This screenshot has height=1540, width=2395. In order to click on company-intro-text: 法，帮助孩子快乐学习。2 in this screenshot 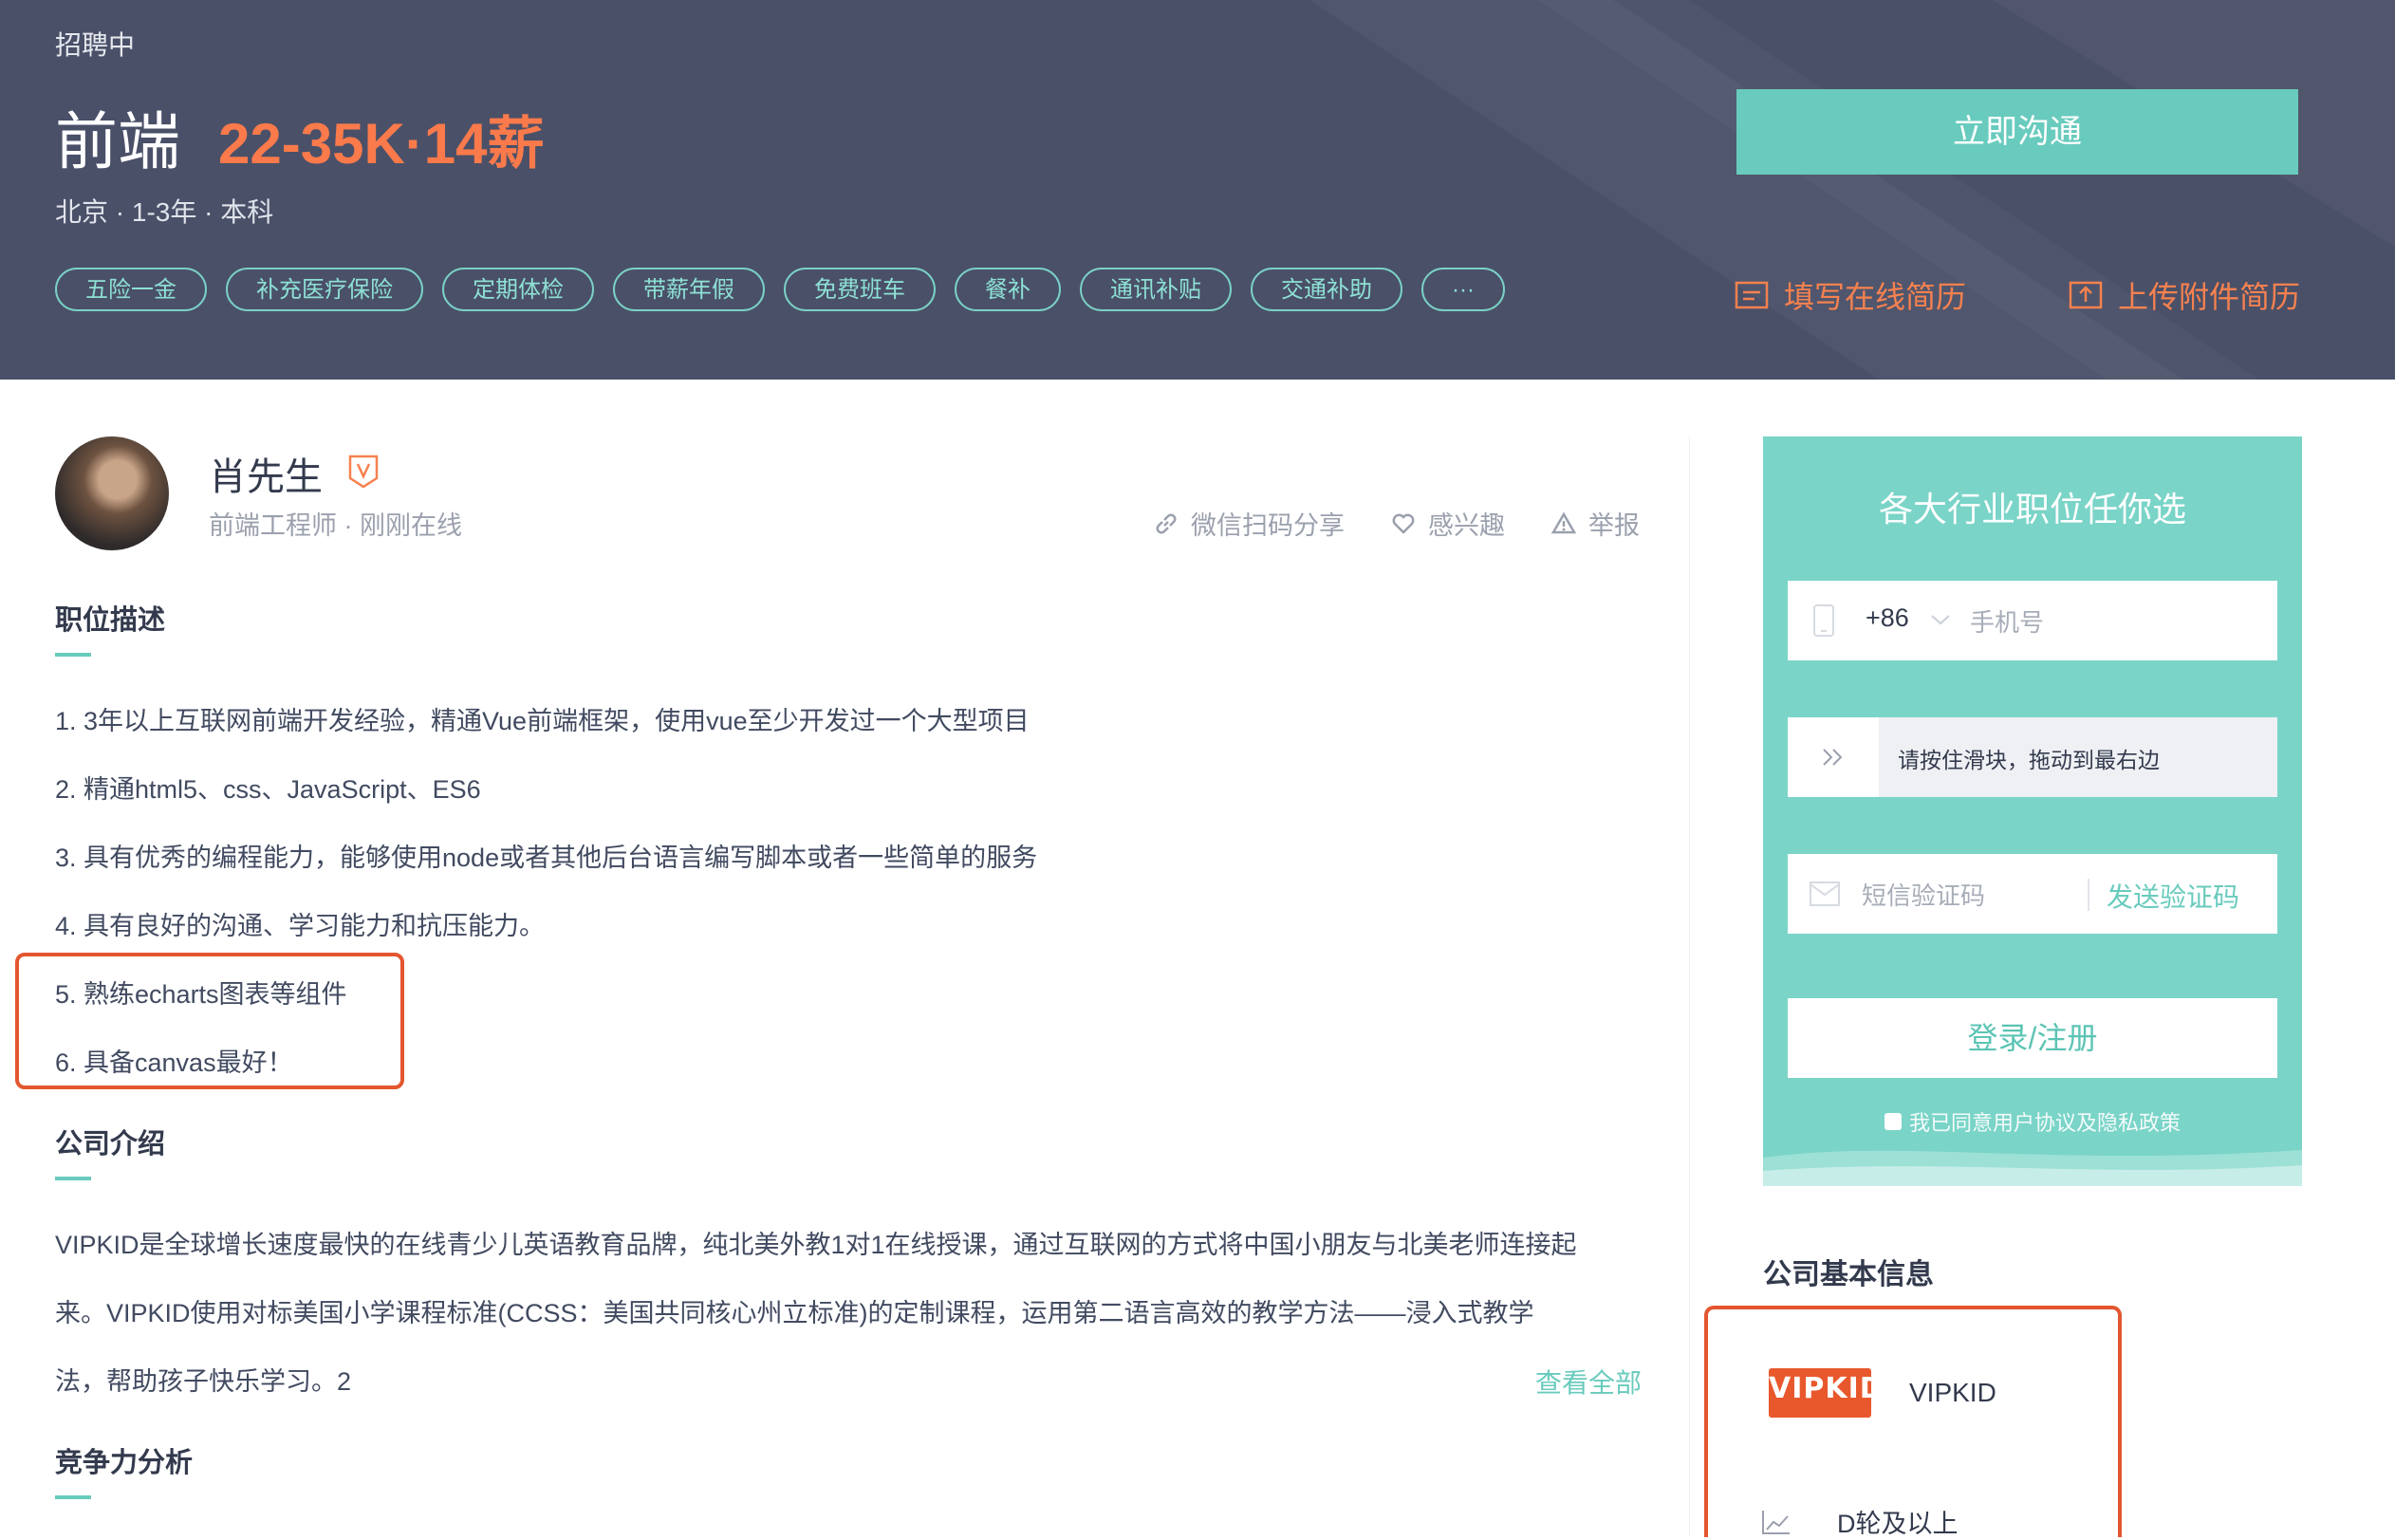, I will do `click(203, 1381)`.